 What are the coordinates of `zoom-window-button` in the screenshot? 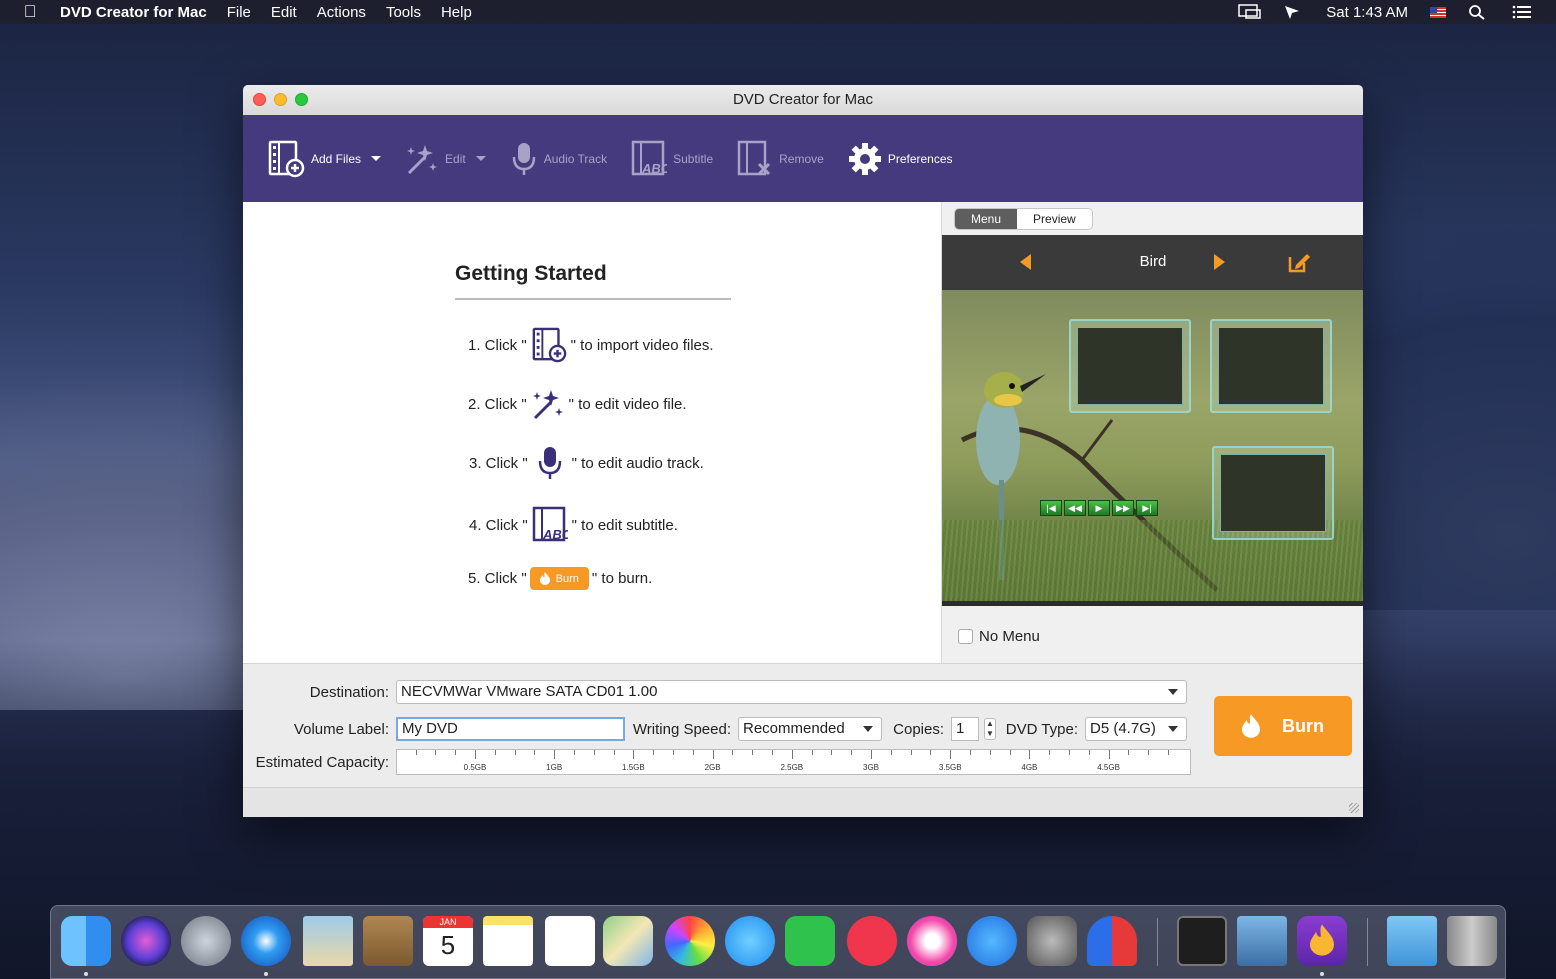 It's located at (301, 99).